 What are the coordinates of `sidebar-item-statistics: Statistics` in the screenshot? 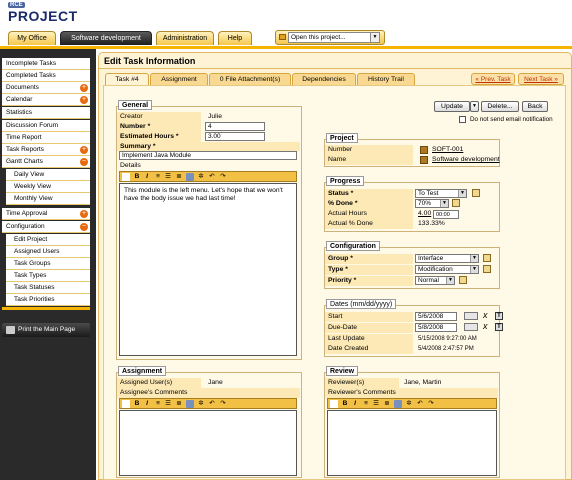 It's located at (46, 113).